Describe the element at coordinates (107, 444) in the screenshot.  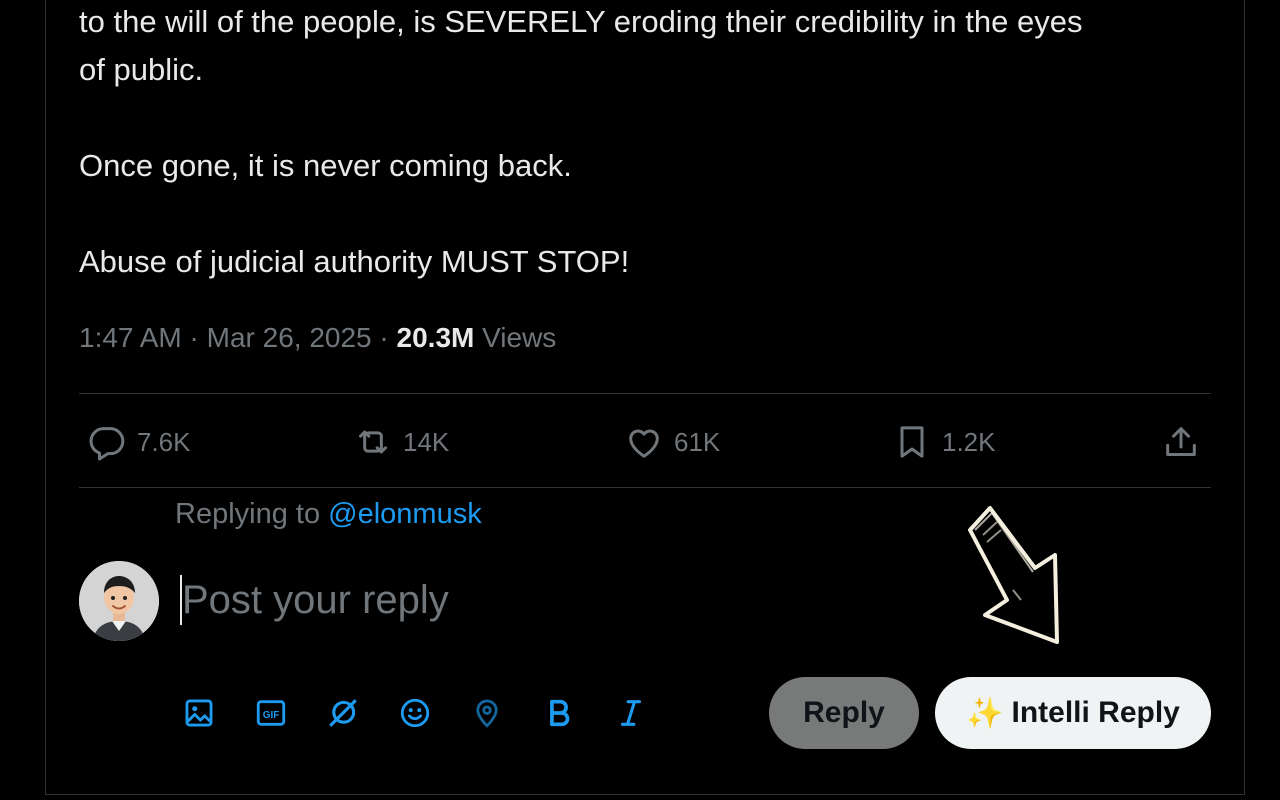
I see `reply-icon` at that location.